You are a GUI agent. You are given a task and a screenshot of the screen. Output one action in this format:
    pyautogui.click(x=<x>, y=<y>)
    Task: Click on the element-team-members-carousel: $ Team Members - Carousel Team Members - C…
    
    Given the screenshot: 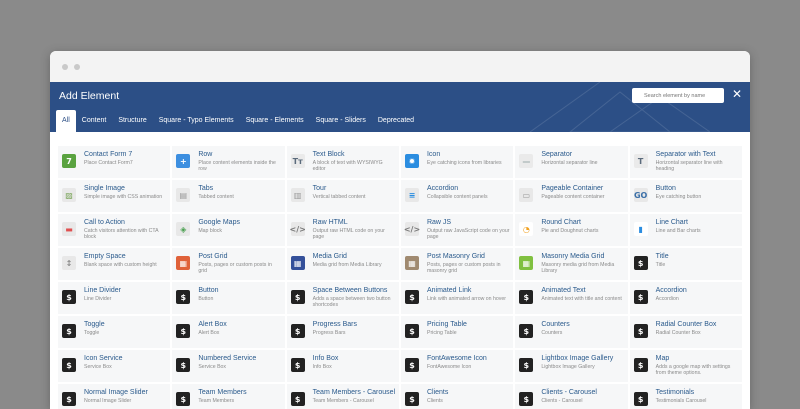 What is the action you would take?
    pyautogui.click(x=342, y=396)
    